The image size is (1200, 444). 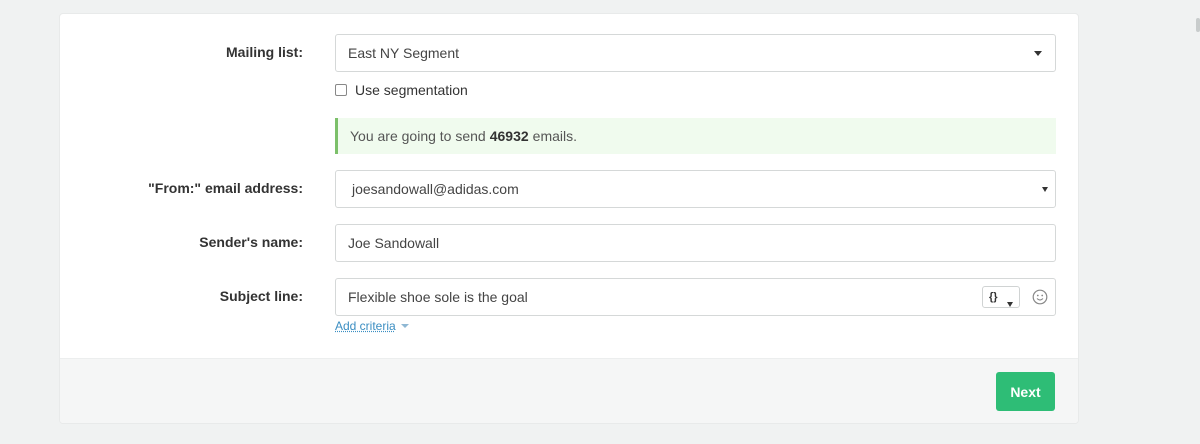 I want to click on subject-line-value: Flexible shoe sole is the goal, so click(x=438, y=297).